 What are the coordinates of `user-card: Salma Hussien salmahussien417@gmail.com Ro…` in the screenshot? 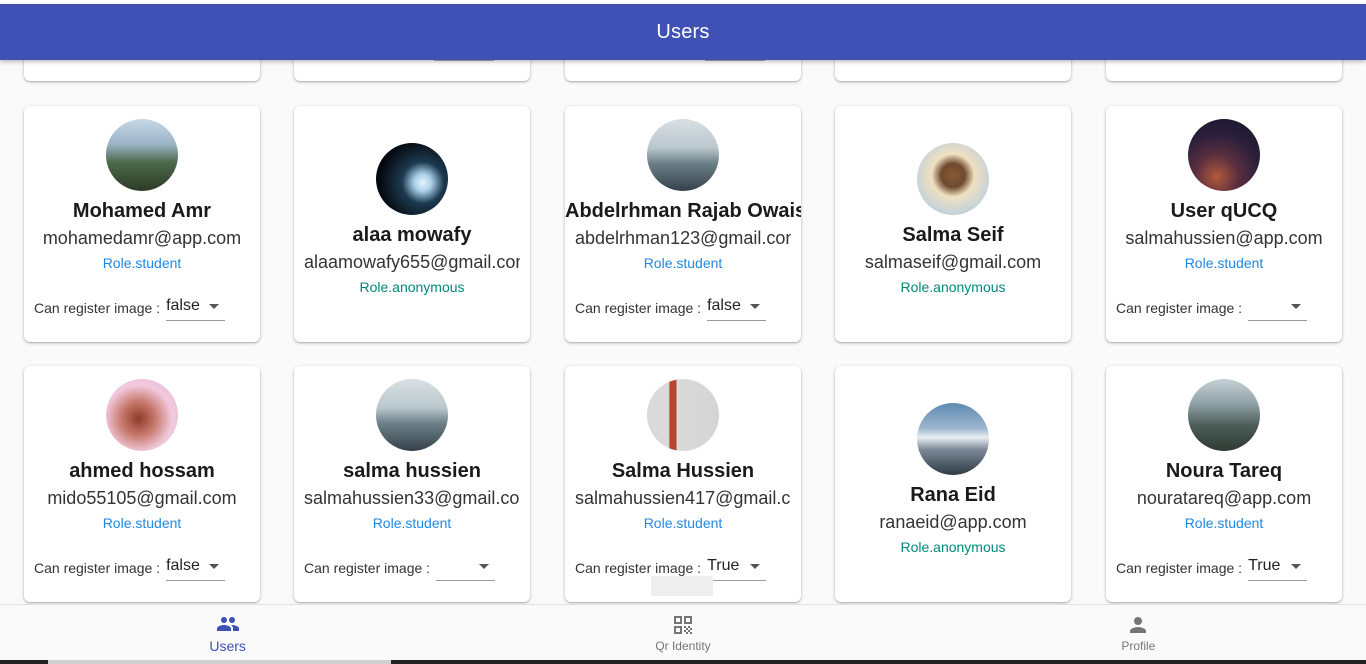 It's located at (683, 484).